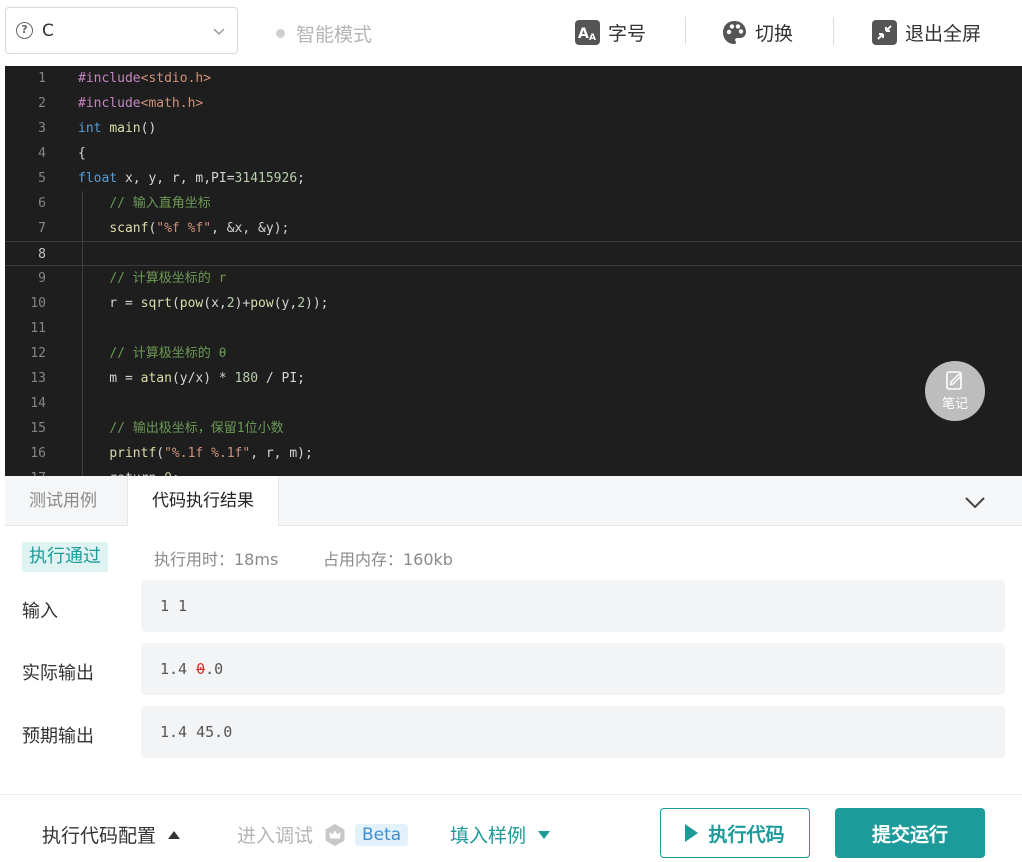 The width and height of the screenshot is (1022, 862). Describe the element at coordinates (513, 471) in the screenshot. I see `code-line: 17 return 0;` at that location.